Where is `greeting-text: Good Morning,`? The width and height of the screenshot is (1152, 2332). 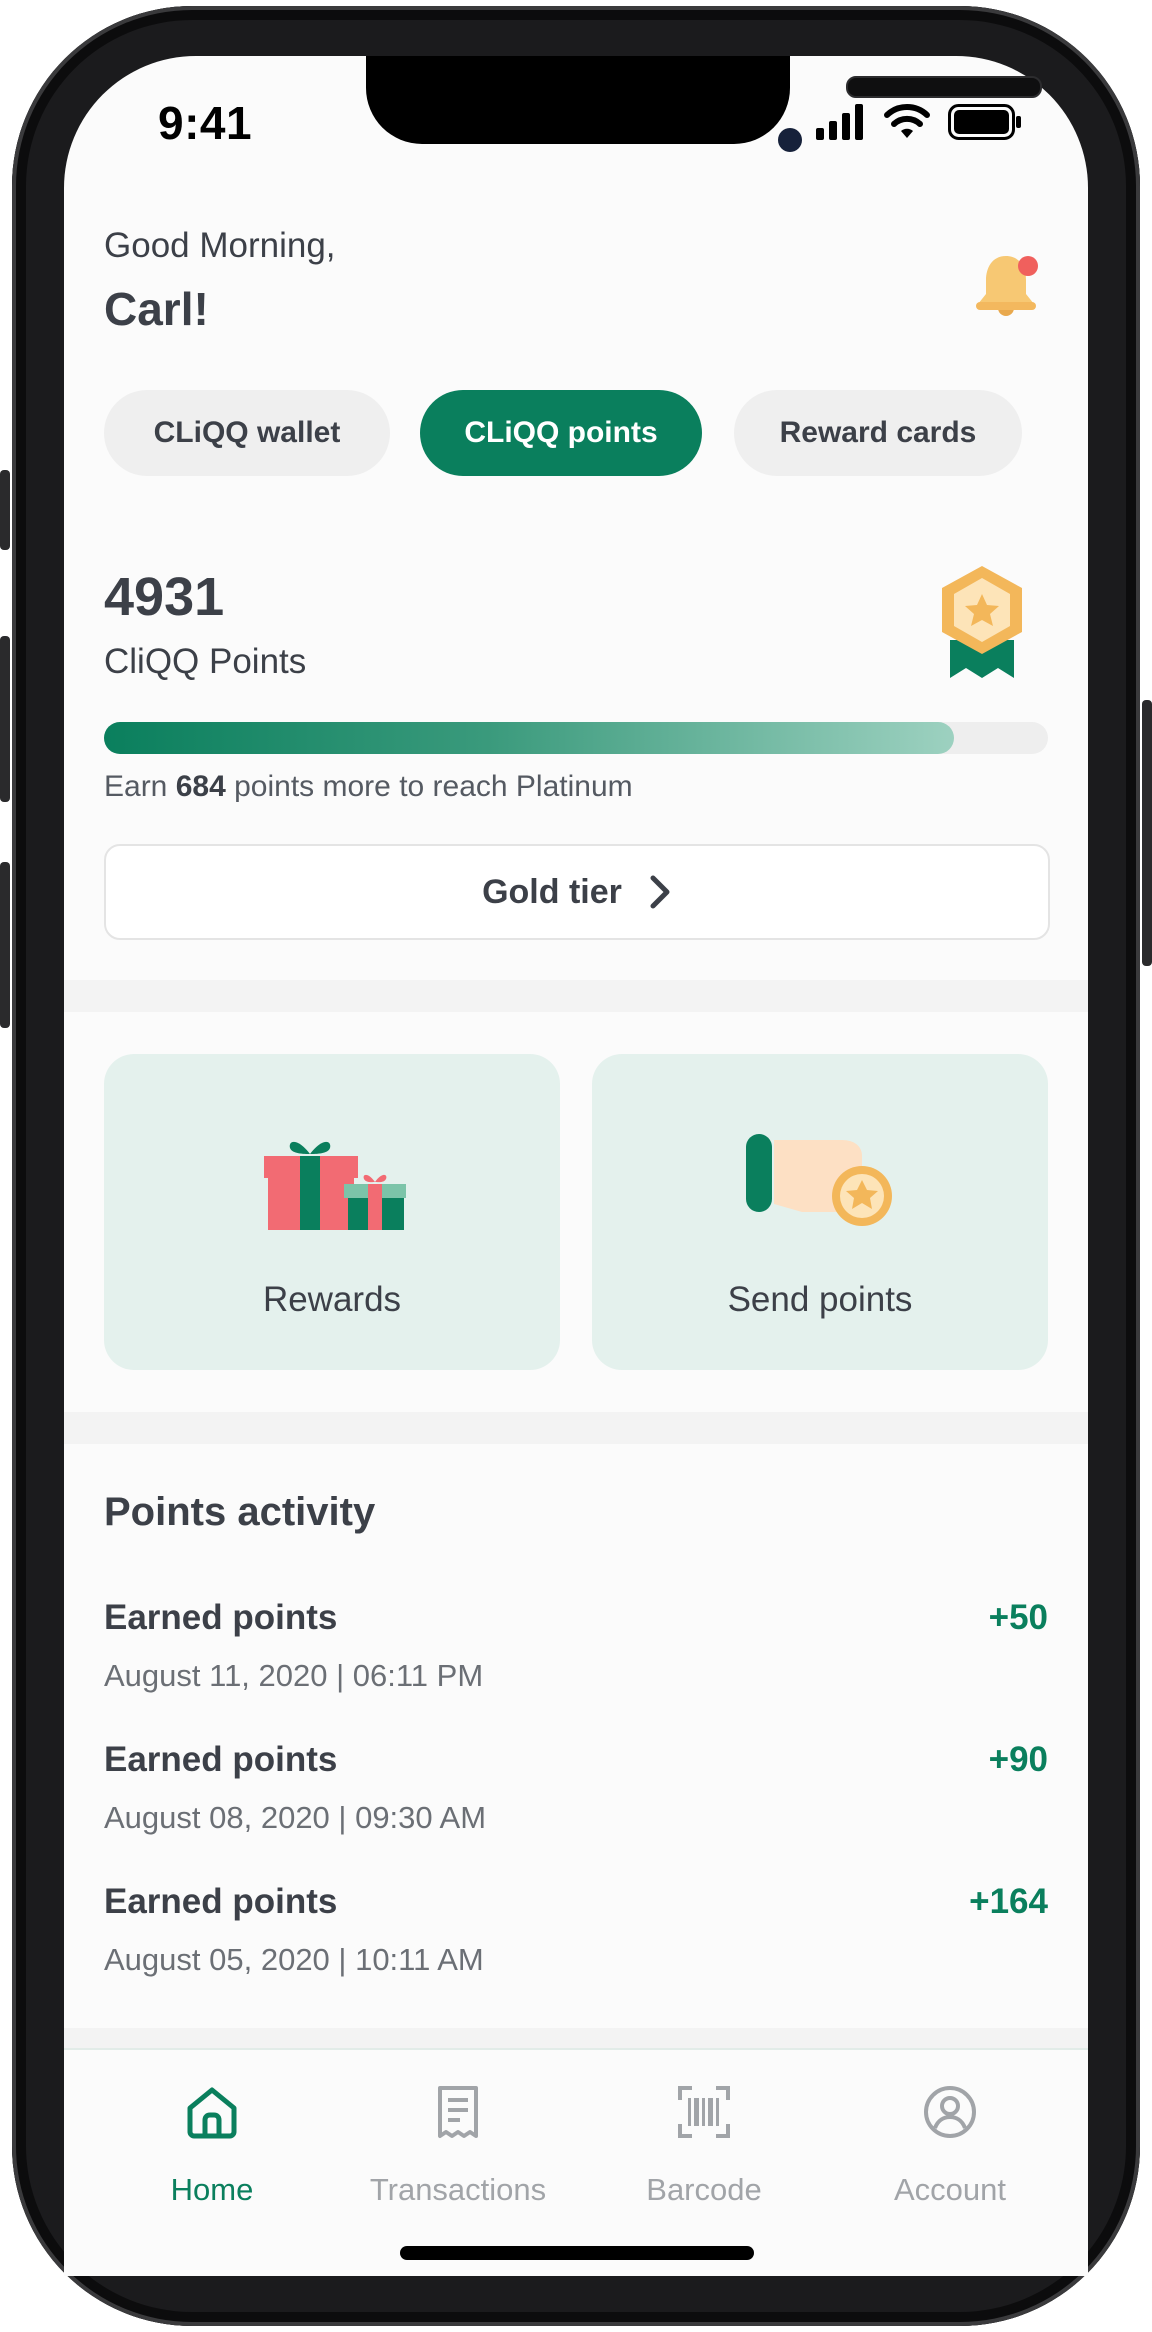 greeting-text: Good Morning, is located at coordinates (220, 245).